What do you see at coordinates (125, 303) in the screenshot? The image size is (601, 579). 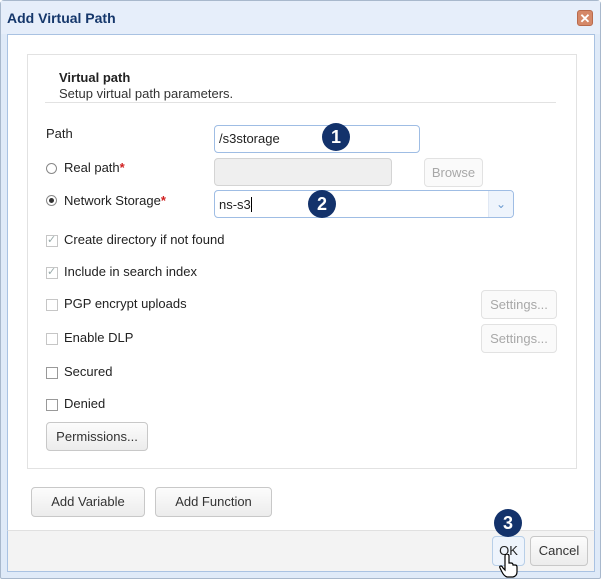 I see `pgp-encrypt-label: PGP encrypt uploads` at bounding box center [125, 303].